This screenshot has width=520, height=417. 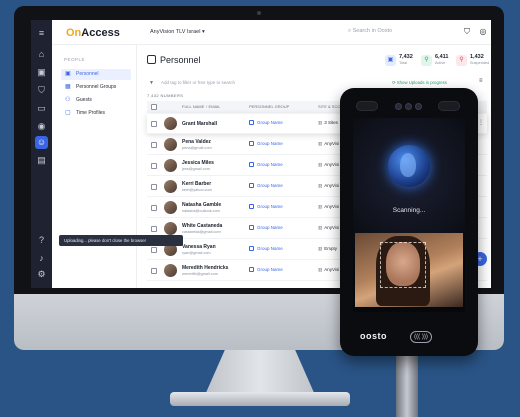 What do you see at coordinates (426, 60) in the screenshot?
I see `active-icon: ⚲` at bounding box center [426, 60].